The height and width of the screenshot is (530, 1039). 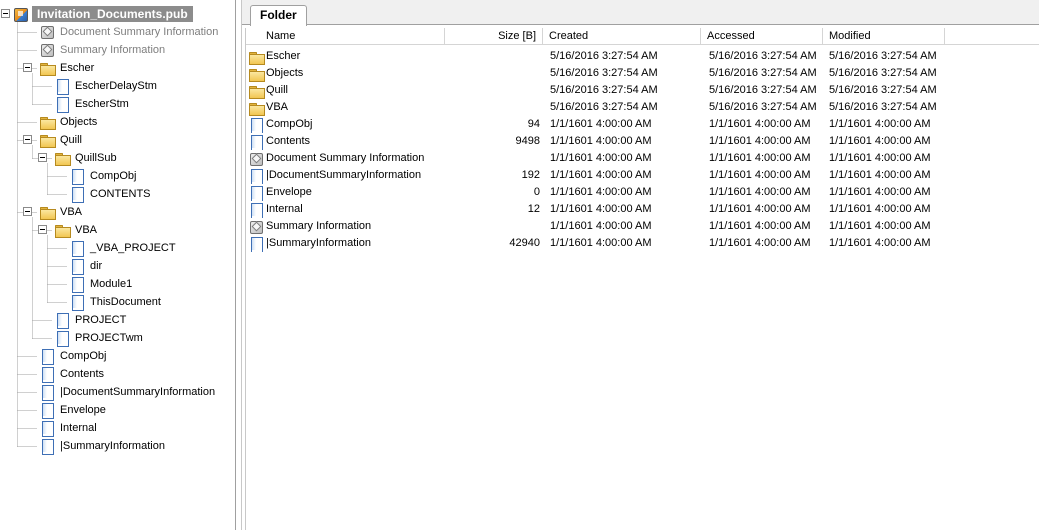 I want to click on tree-item-label: EscherStm, so click(x=102, y=104).